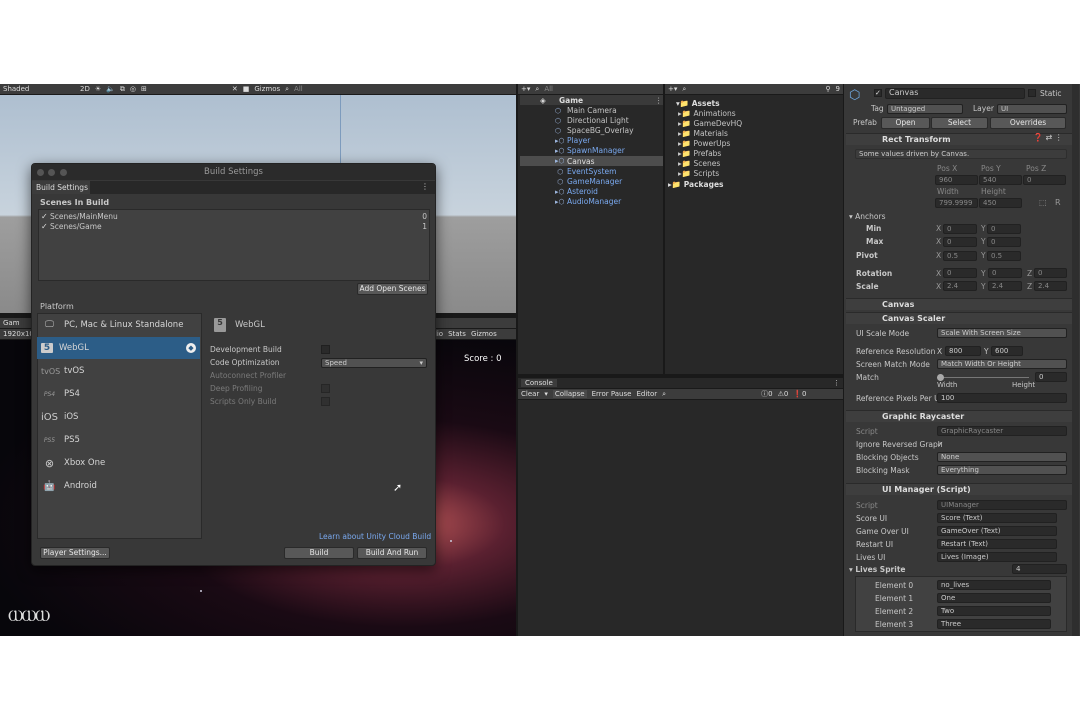  What do you see at coordinates (44, 226) in the screenshot?
I see `check-icon: ✓` at bounding box center [44, 226].